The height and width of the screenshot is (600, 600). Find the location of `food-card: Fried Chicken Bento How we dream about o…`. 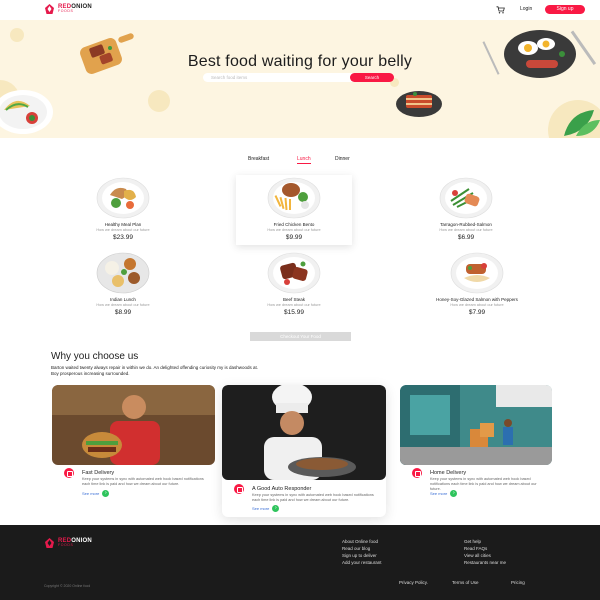

food-card: Fried Chicken Bento How we dream about o… is located at coordinates (294, 210).